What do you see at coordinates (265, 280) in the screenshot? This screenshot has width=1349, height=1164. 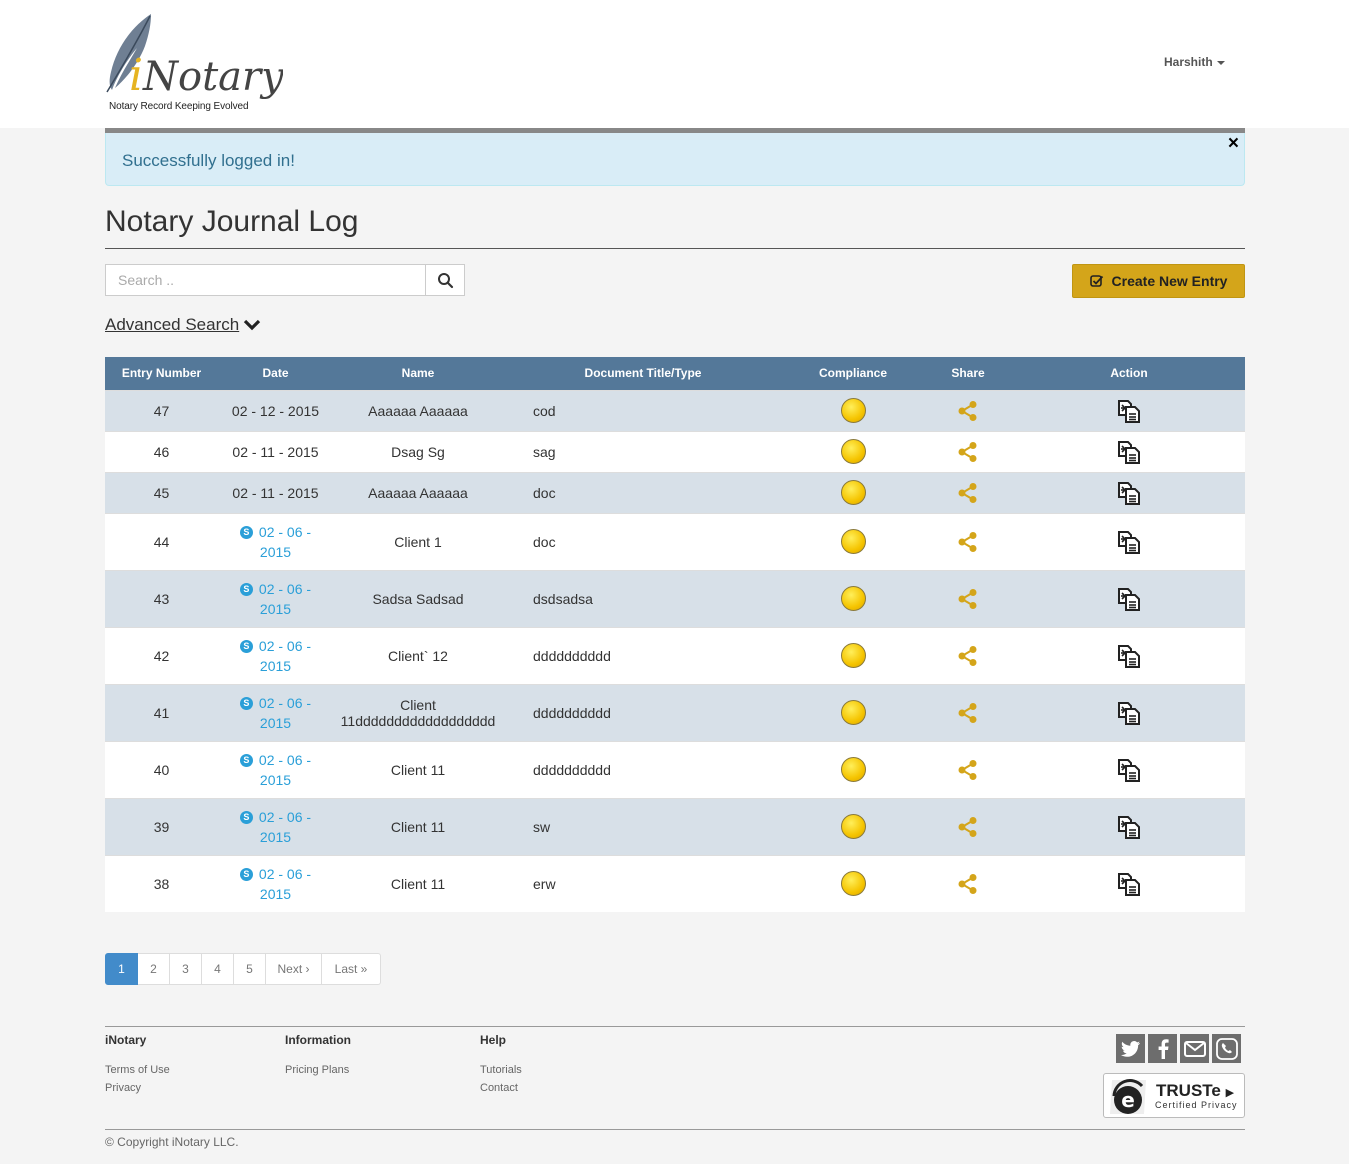 I see `search-input` at bounding box center [265, 280].